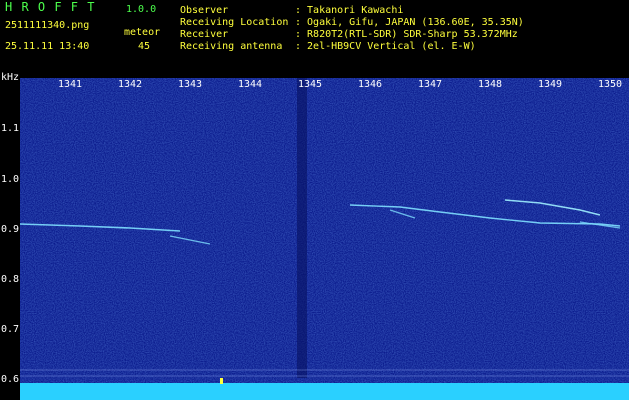 Image resolution: width=629 pixels, height=400 pixels. Describe the element at coordinates (141, 9) in the screenshot. I see `app-version: 1.0.0` at that location.